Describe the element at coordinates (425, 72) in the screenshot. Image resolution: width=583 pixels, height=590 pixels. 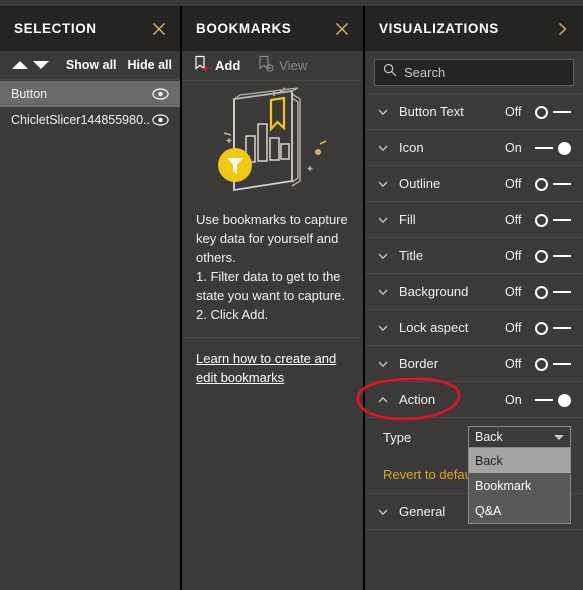
I see `search-placeholder: Search` at that location.